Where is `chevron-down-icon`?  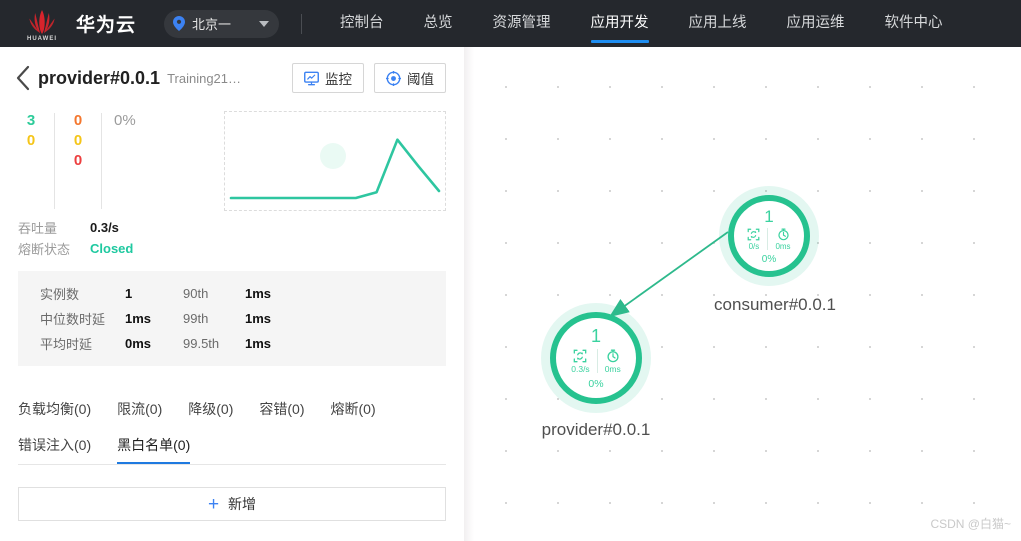
chevron-down-icon is located at coordinates (264, 23).